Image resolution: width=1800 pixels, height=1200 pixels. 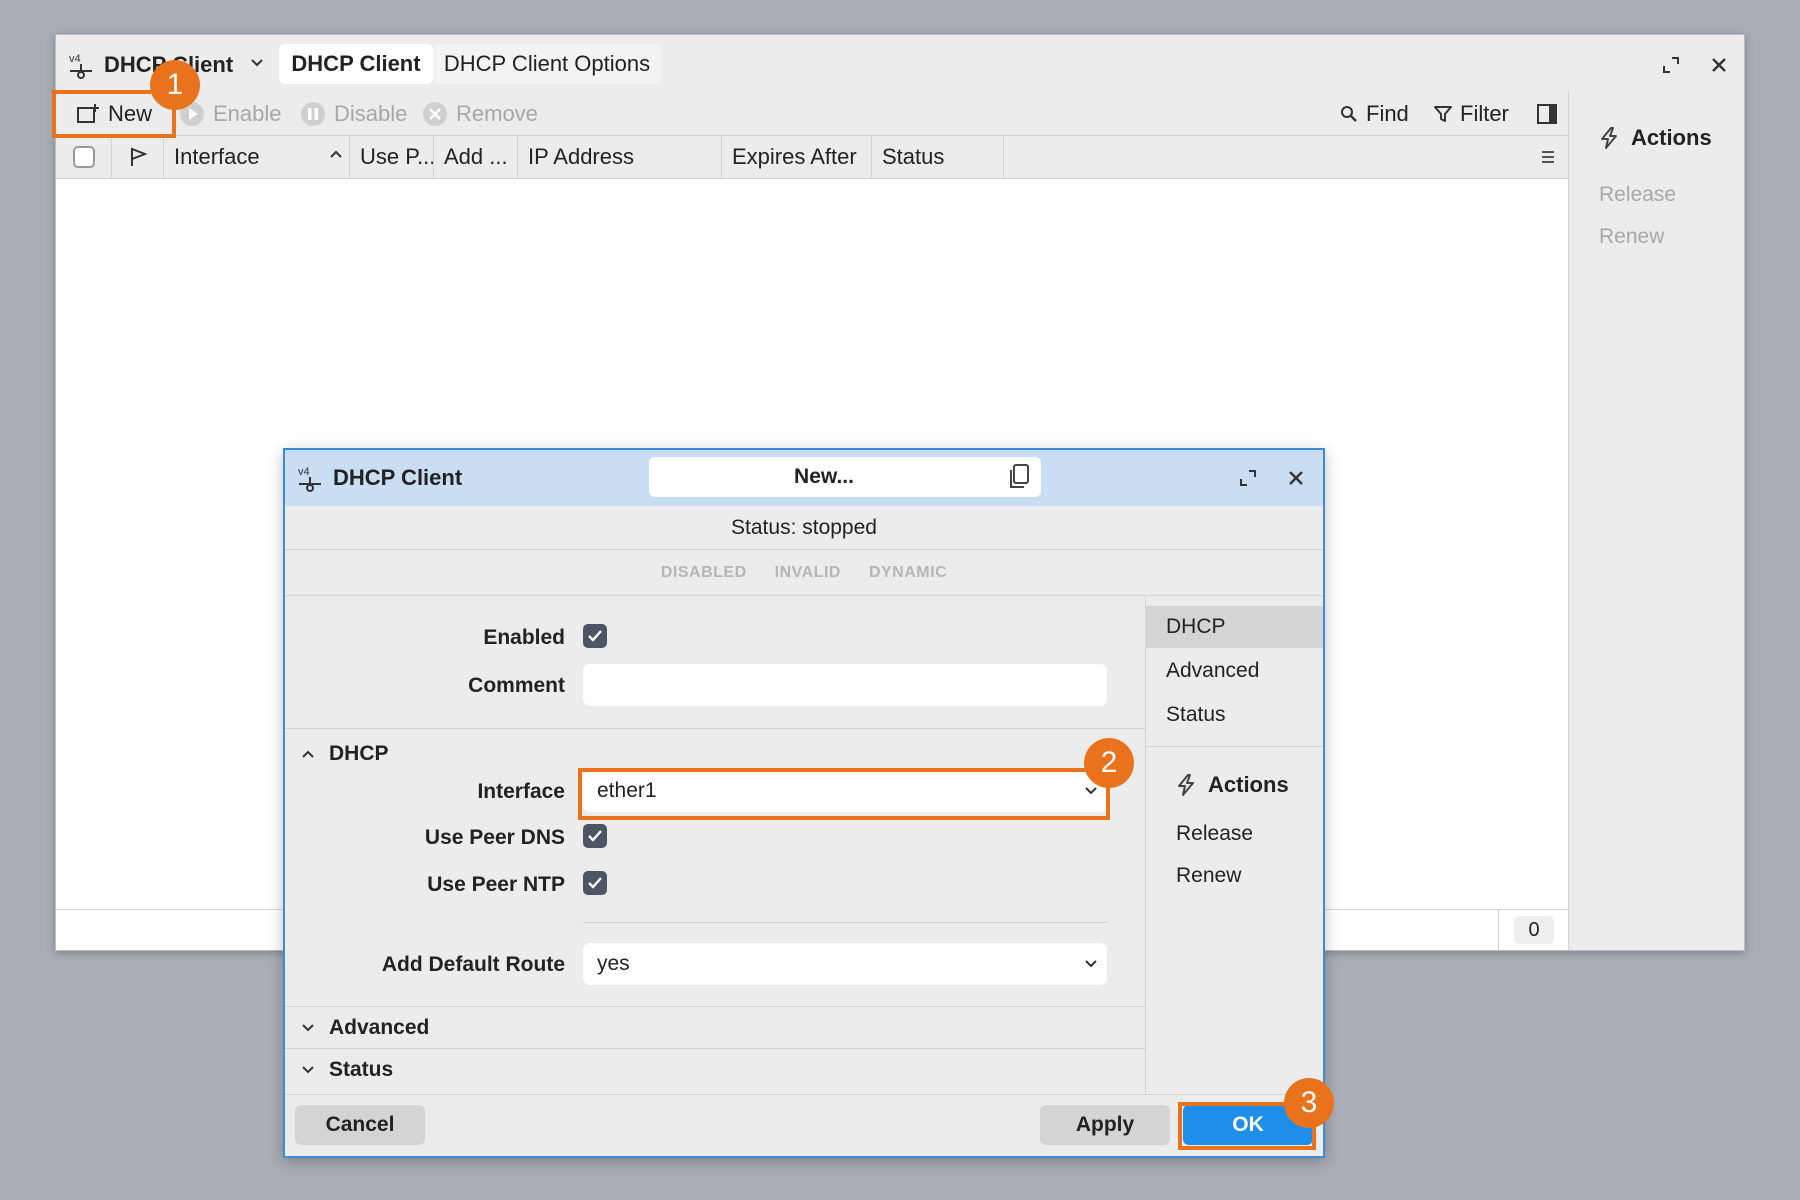 I want to click on use-peer-dns-checkbox, so click(x=595, y=836).